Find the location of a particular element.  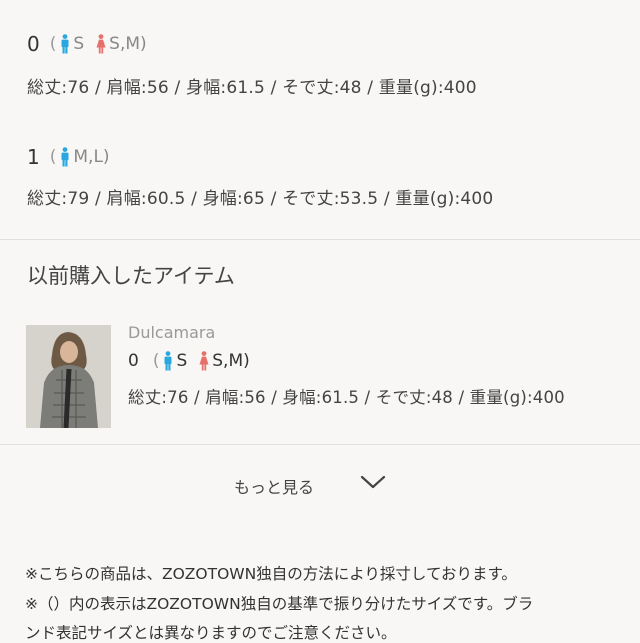

size-label: 1 is located at coordinates (33, 157).